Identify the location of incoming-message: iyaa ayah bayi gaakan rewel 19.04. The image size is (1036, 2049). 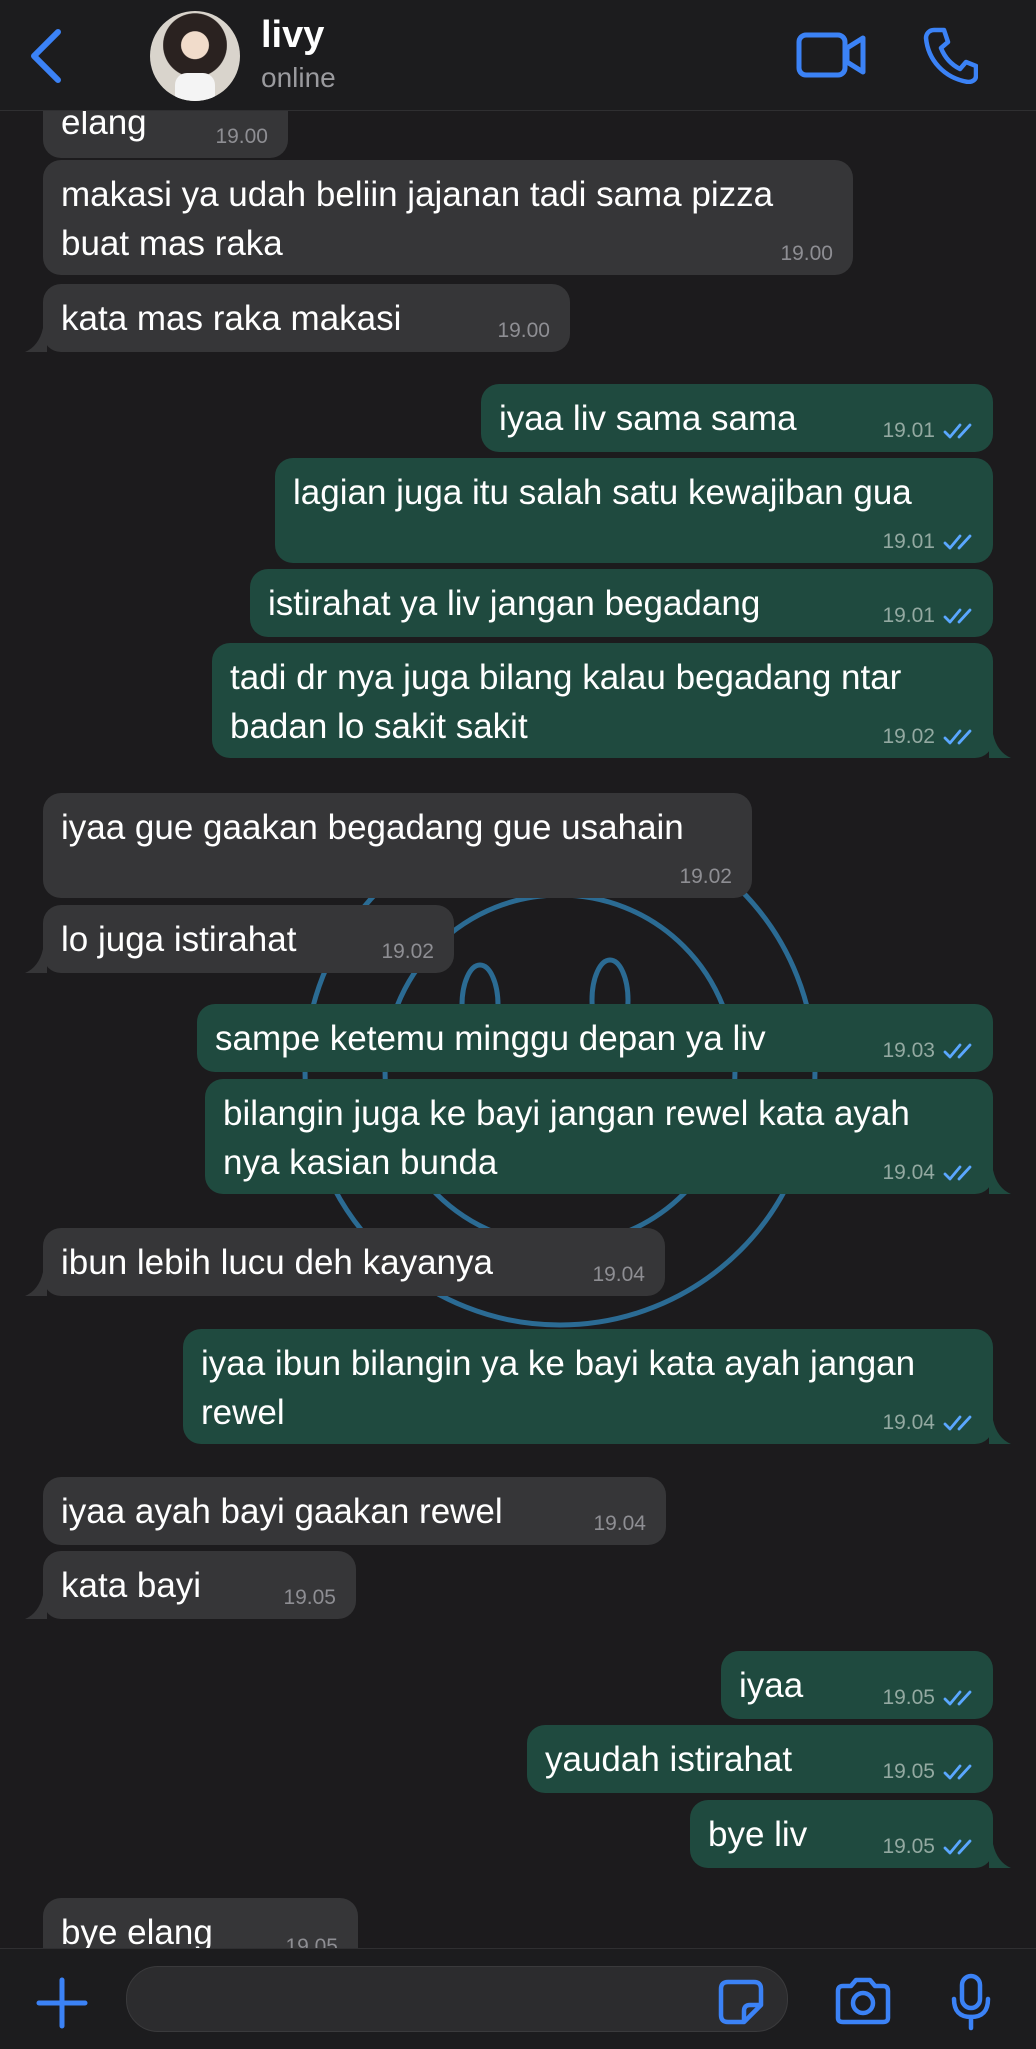
(354, 1511).